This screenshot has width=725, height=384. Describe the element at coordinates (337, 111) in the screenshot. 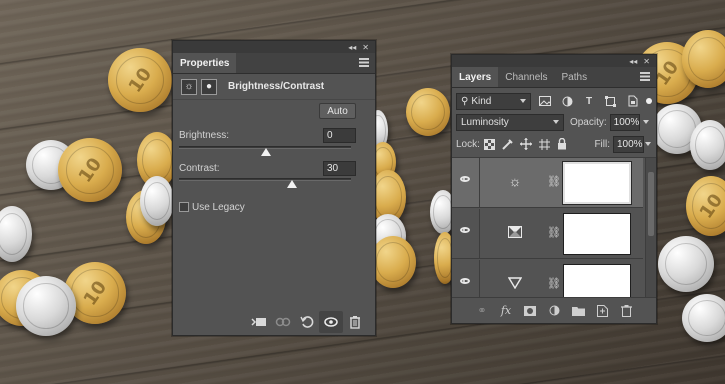

I see `auto-button: Auto` at that location.